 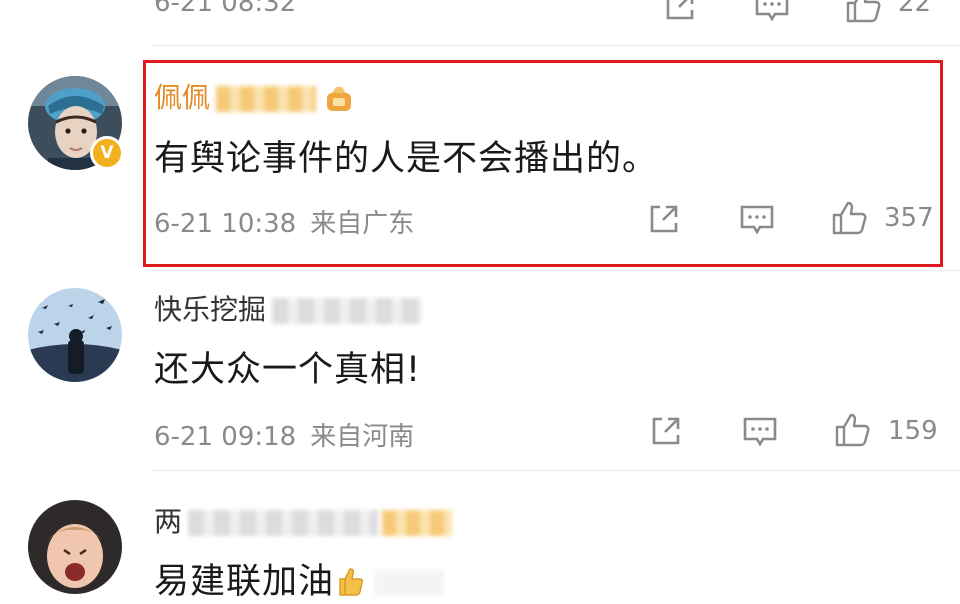 I want to click on username: 快乐挖掘, so click(x=288, y=308).